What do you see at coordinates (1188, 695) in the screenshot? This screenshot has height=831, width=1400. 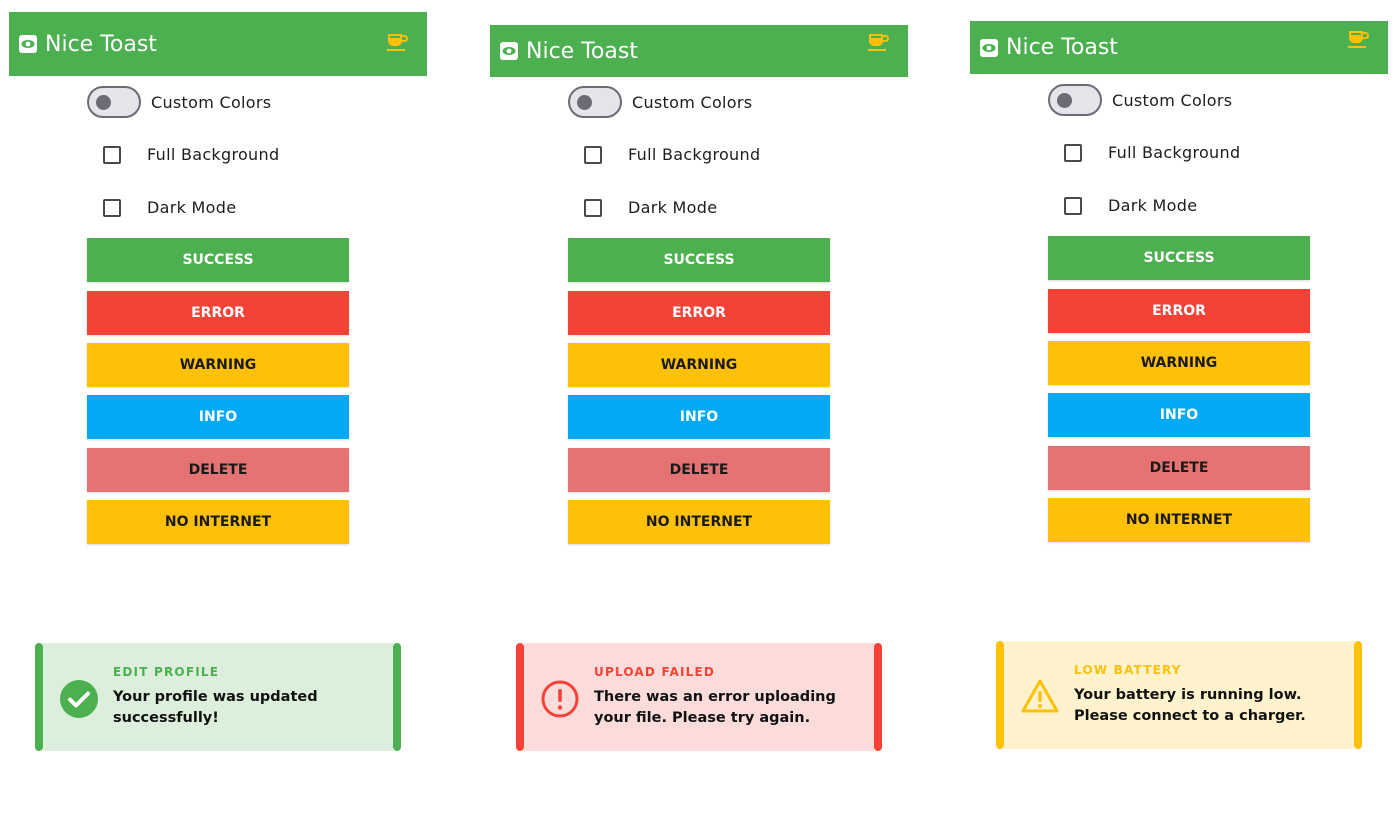 I see `toast-message-line: Your battery is running low.` at bounding box center [1188, 695].